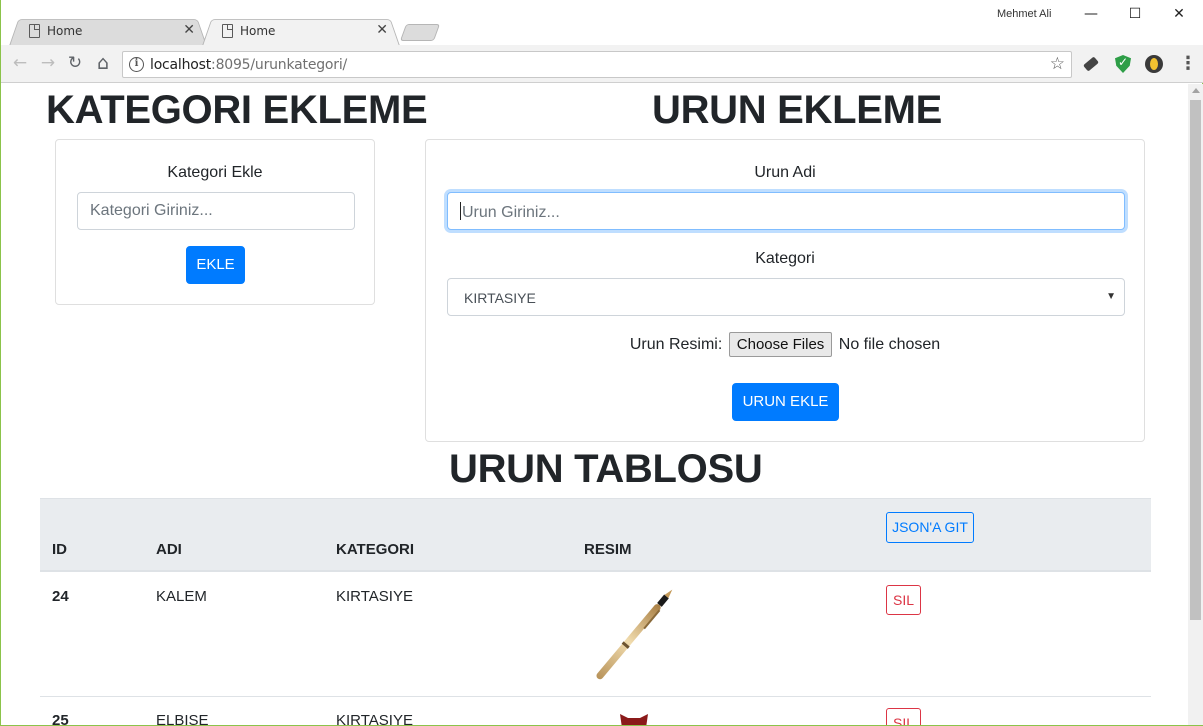  I want to click on site-info-icon: i, so click(136, 64).